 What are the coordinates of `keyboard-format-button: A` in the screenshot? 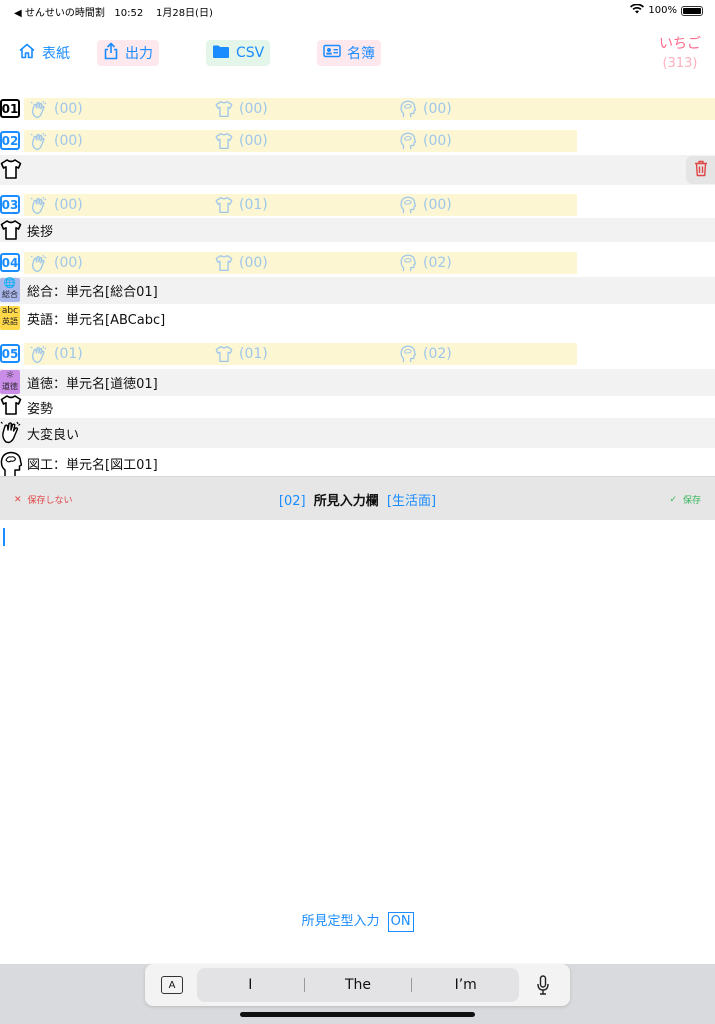 It's located at (172, 985).